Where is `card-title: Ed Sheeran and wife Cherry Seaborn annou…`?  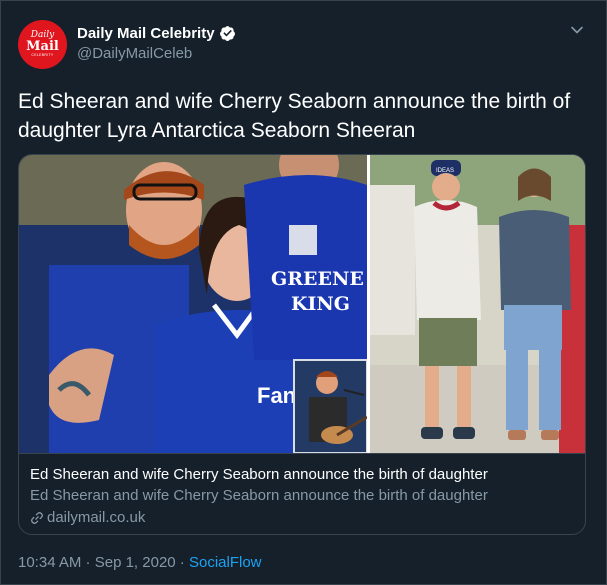
card-title: Ed Sheeran and wife Cherry Seaborn annou… is located at coordinates (259, 474).